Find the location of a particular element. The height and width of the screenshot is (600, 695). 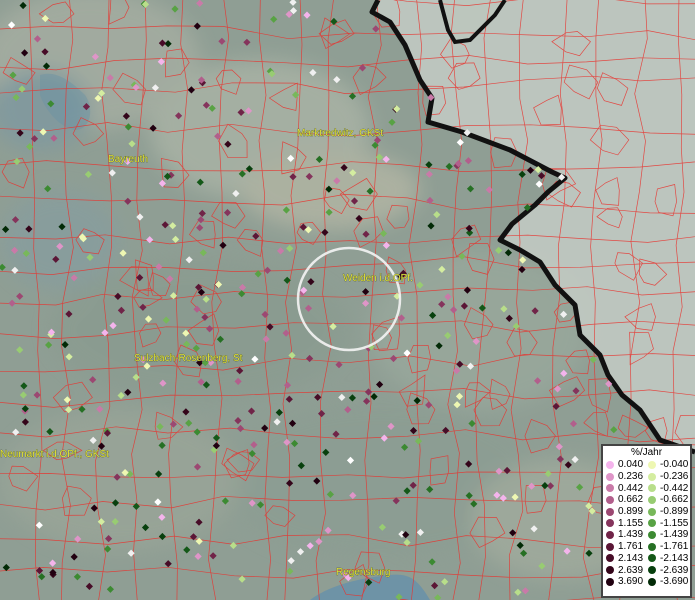

legend-label: 0.236 is located at coordinates (631, 477).